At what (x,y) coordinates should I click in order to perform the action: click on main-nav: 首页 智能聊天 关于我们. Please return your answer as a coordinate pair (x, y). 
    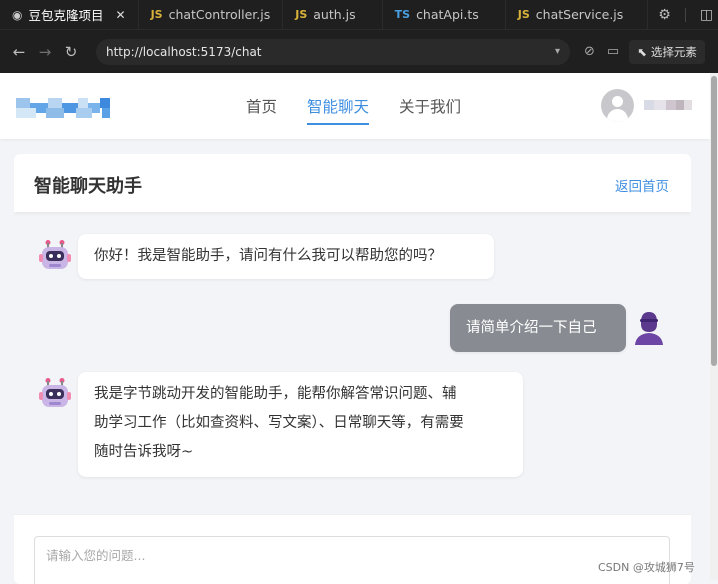
    Looking at the image, I should click on (345, 106).